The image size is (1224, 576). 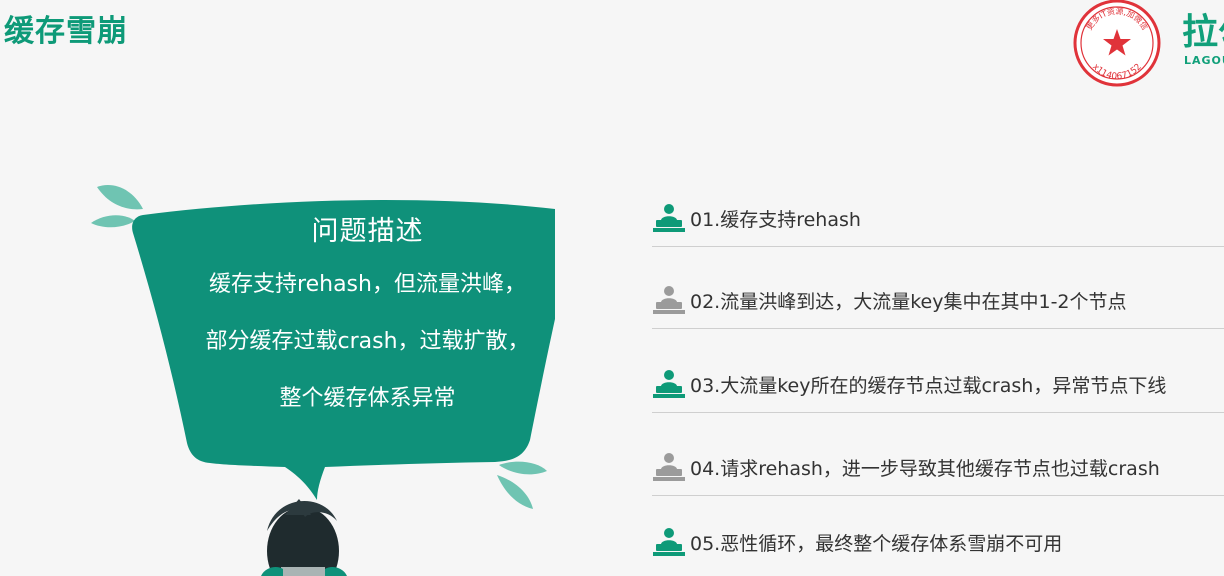 I want to click on list-item-text: 04.请求rehash，进一步导致其他缓存节点也过载crash, so click(x=925, y=468).